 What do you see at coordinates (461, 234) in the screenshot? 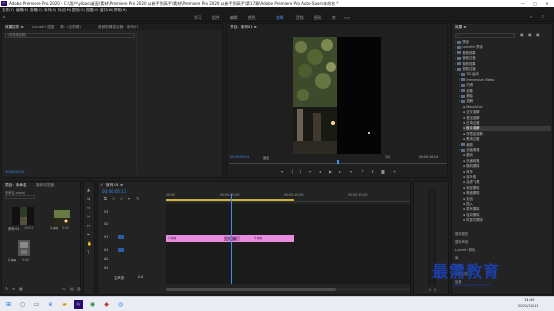
I see `panel-tab-item: 基本图形` at bounding box center [461, 234].